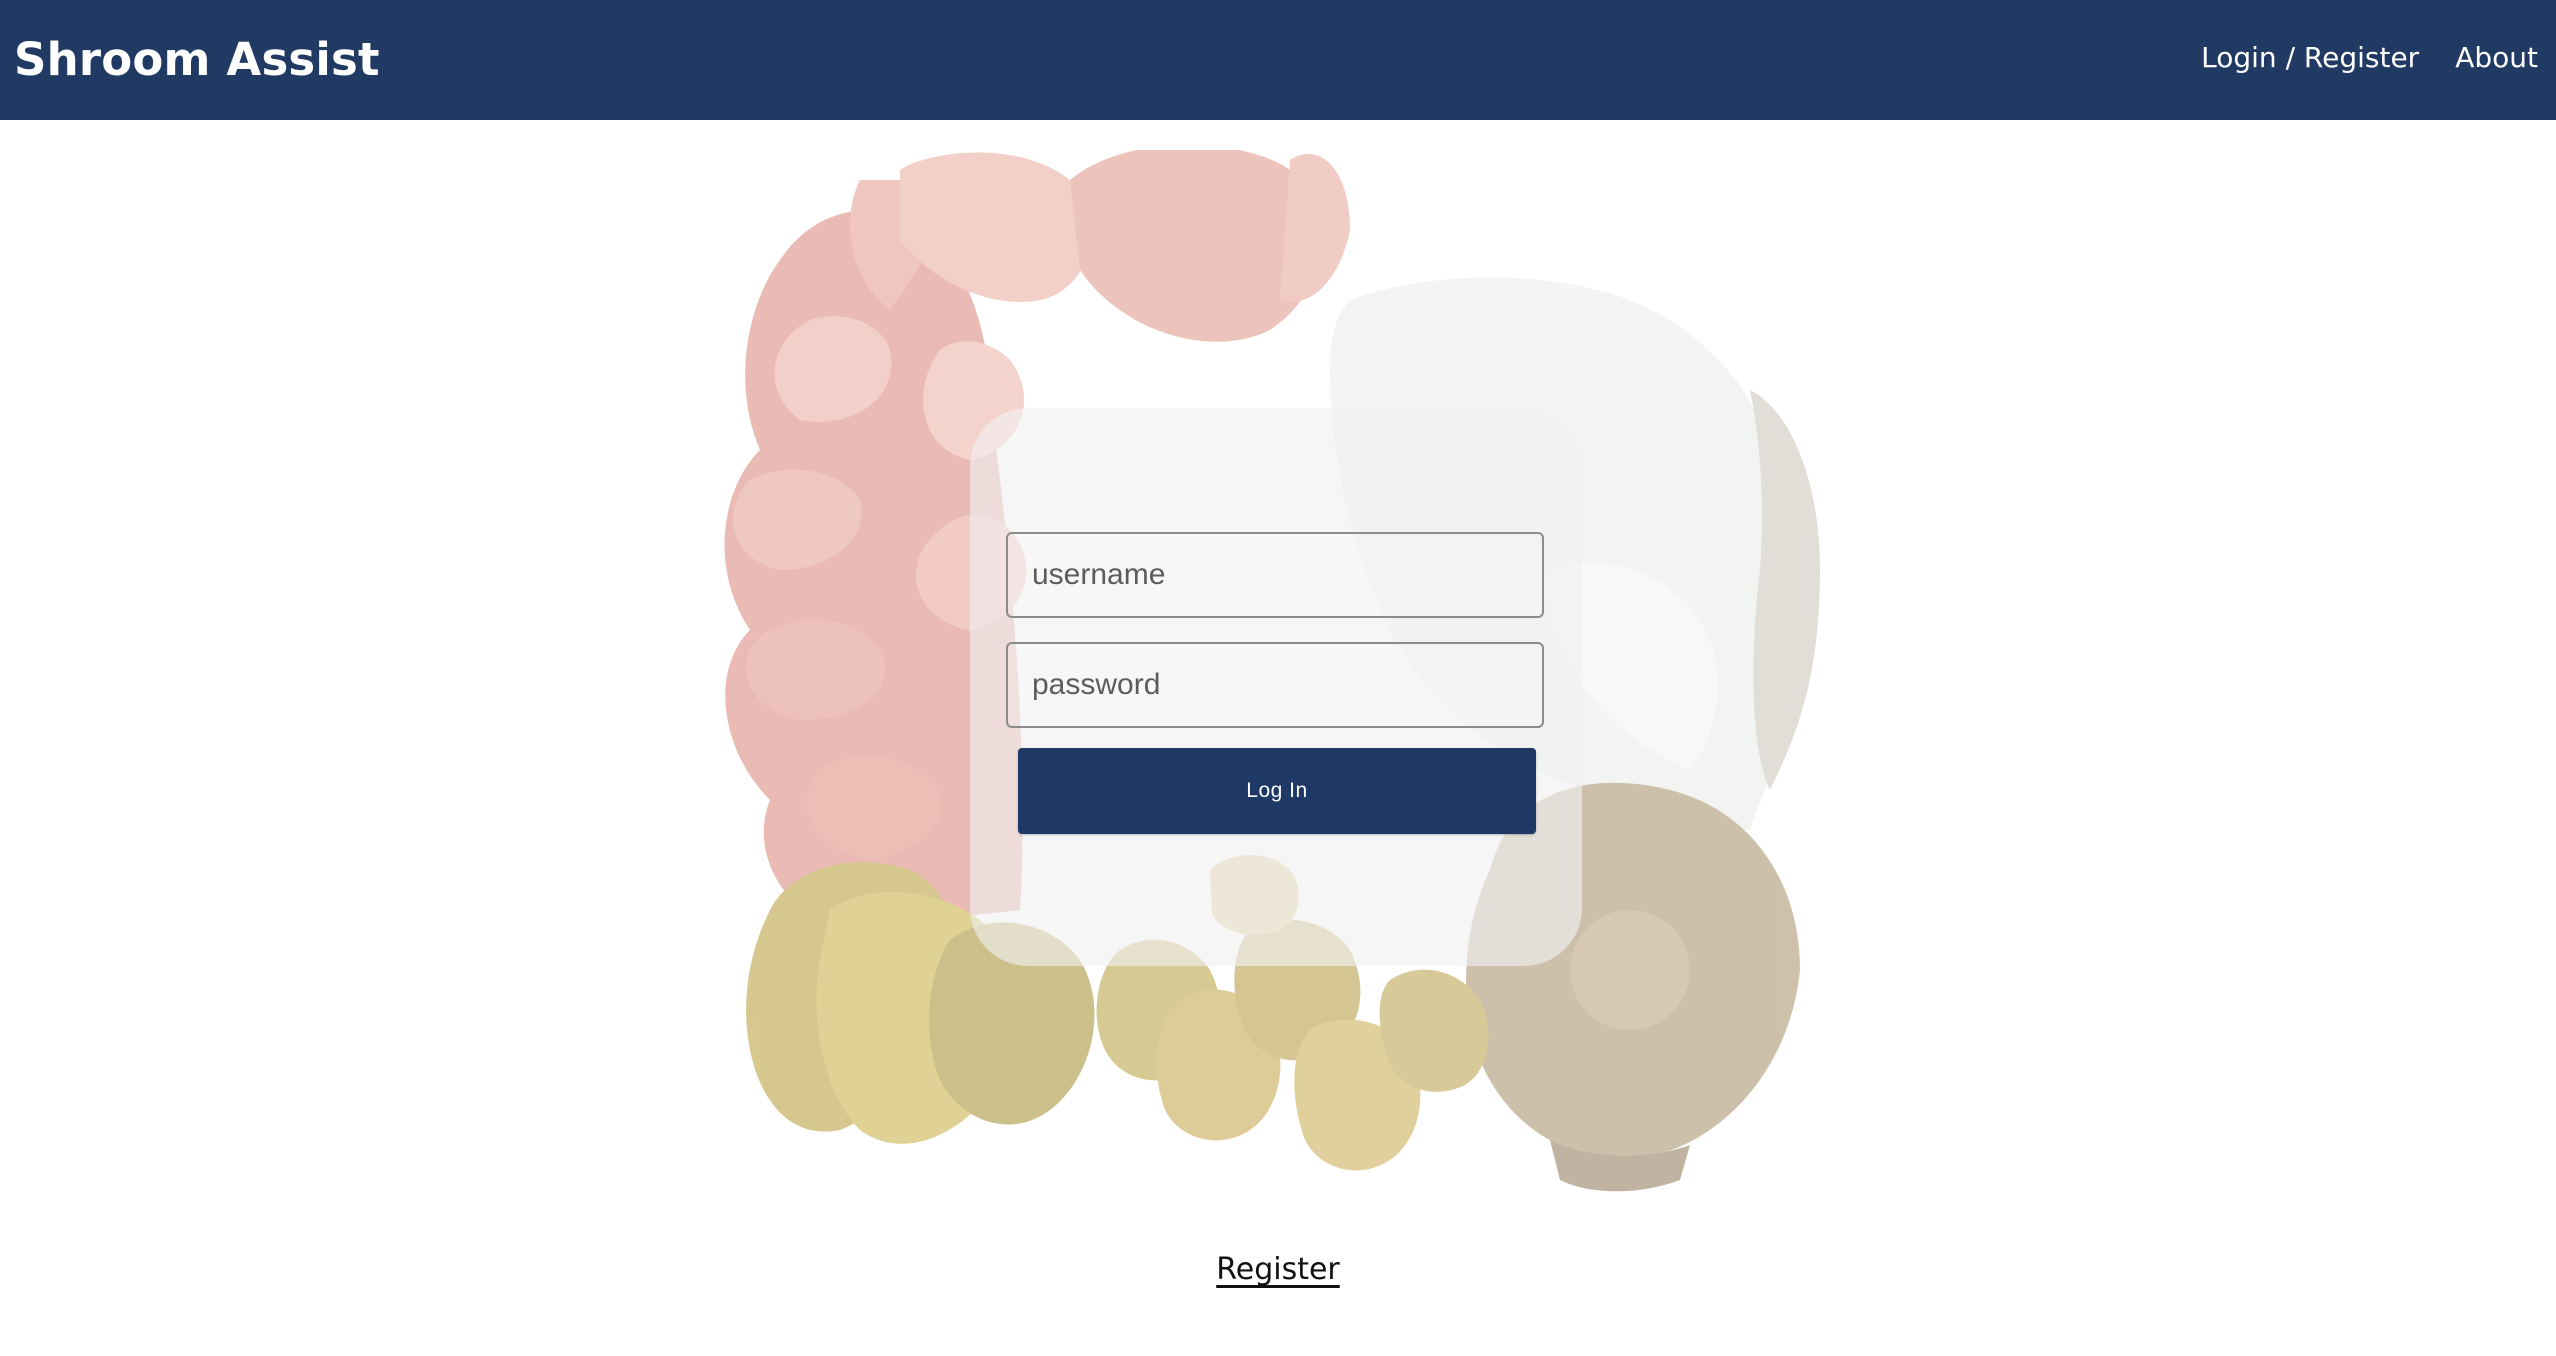  Describe the element at coordinates (1275, 575) in the screenshot. I see `username-input` at that location.